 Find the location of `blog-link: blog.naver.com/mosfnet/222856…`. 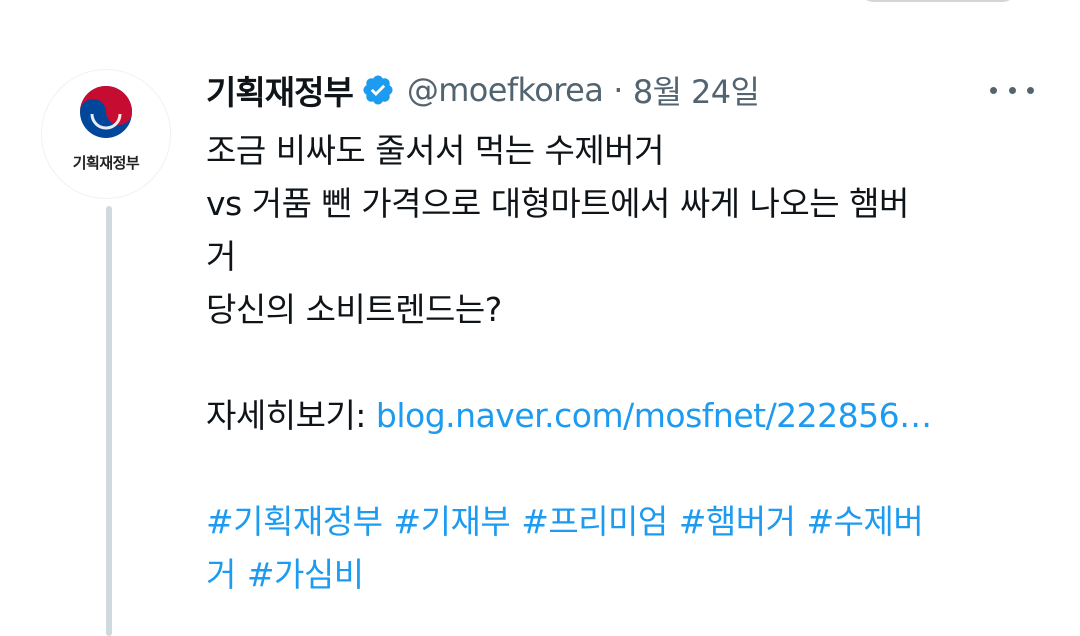

blog-link: blog.naver.com/mosfnet/222856… is located at coordinates (654, 415).